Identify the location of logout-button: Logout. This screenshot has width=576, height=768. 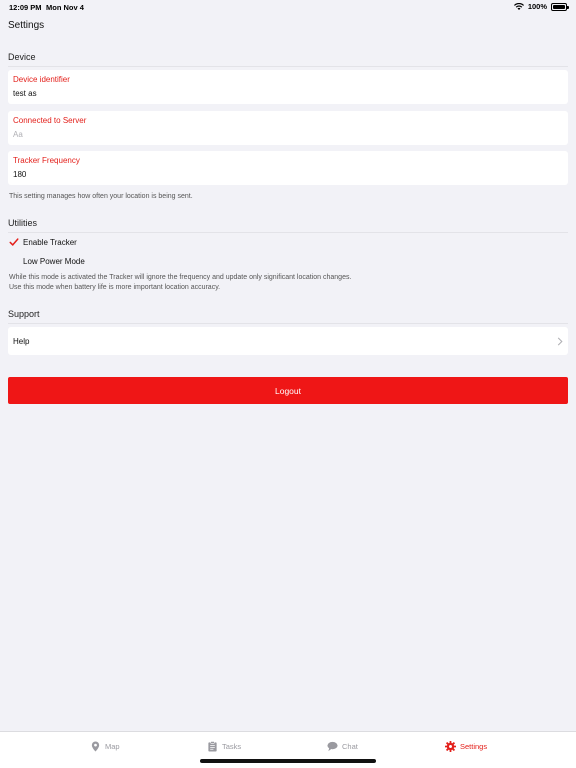
(288, 390).